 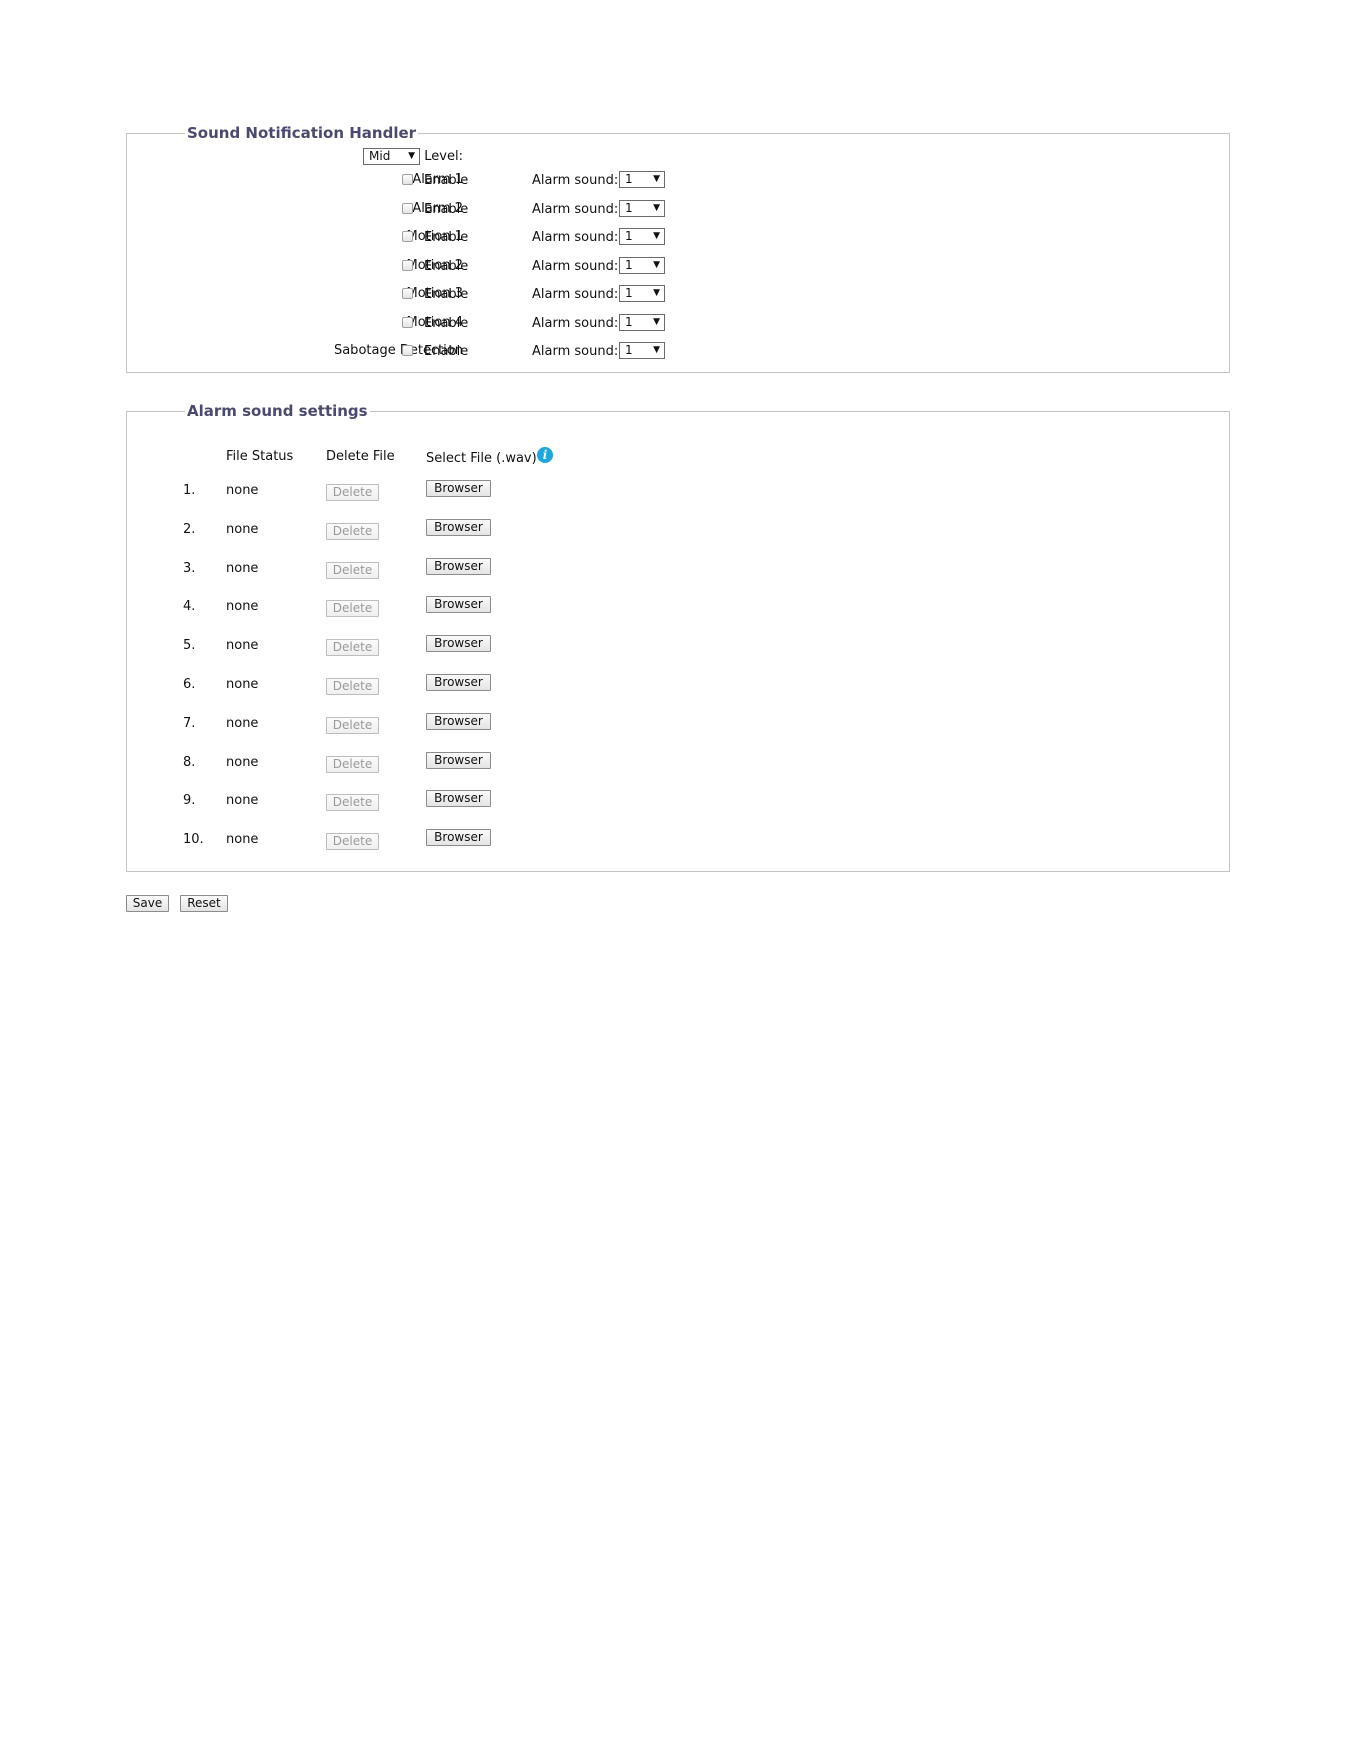 I want to click on row-index: 1., so click(x=189, y=490).